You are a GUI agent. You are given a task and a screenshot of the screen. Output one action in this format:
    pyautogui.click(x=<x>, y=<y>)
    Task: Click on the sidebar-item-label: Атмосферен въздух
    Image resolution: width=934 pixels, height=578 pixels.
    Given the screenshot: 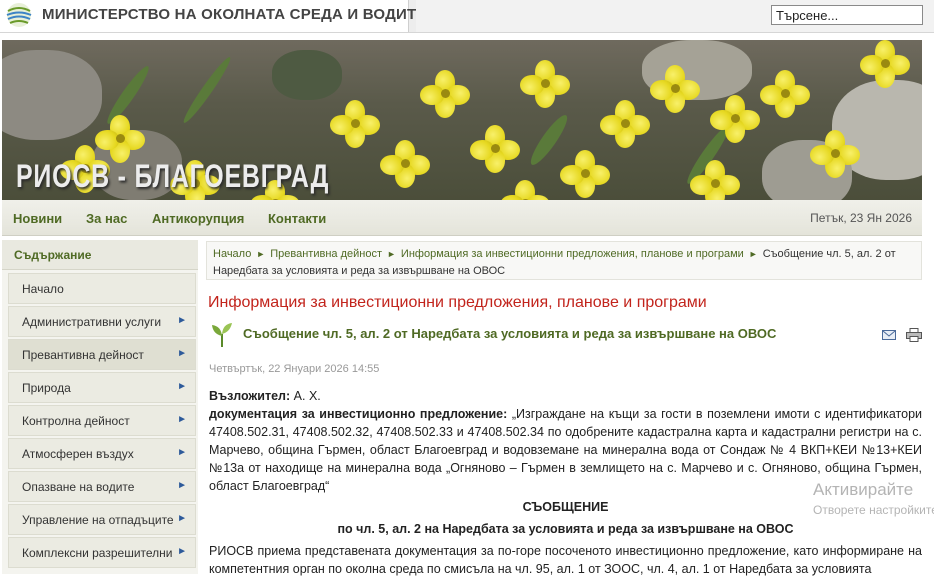 What is the action you would take?
    pyautogui.click(x=78, y=454)
    